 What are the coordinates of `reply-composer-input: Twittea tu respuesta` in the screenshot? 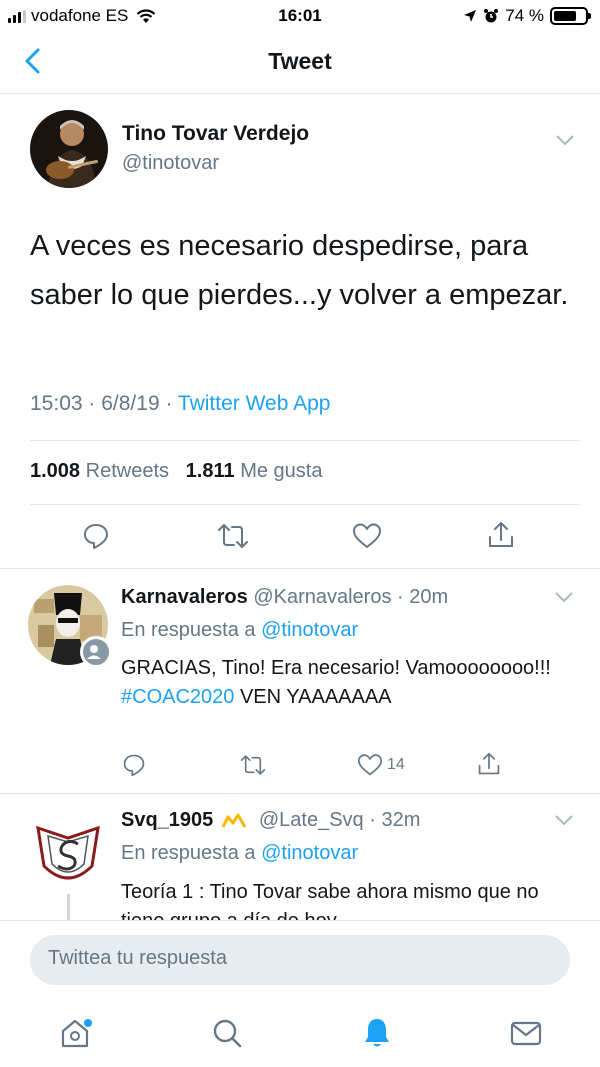 It's located at (300, 960).